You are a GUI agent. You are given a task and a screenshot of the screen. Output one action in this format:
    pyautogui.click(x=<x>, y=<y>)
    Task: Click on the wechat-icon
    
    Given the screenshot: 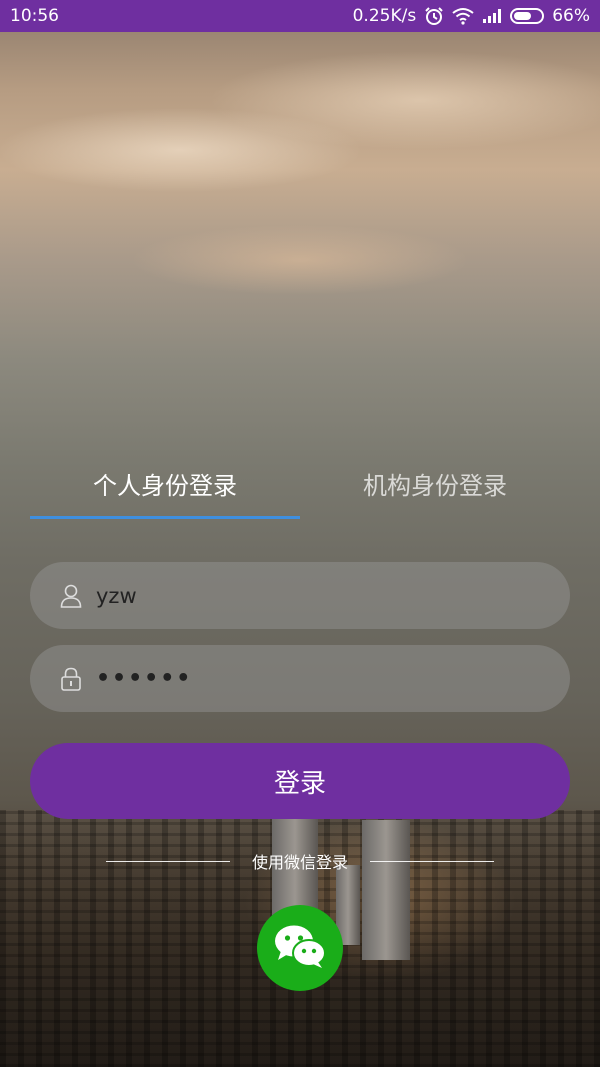 What is the action you would take?
    pyautogui.click(x=300, y=948)
    